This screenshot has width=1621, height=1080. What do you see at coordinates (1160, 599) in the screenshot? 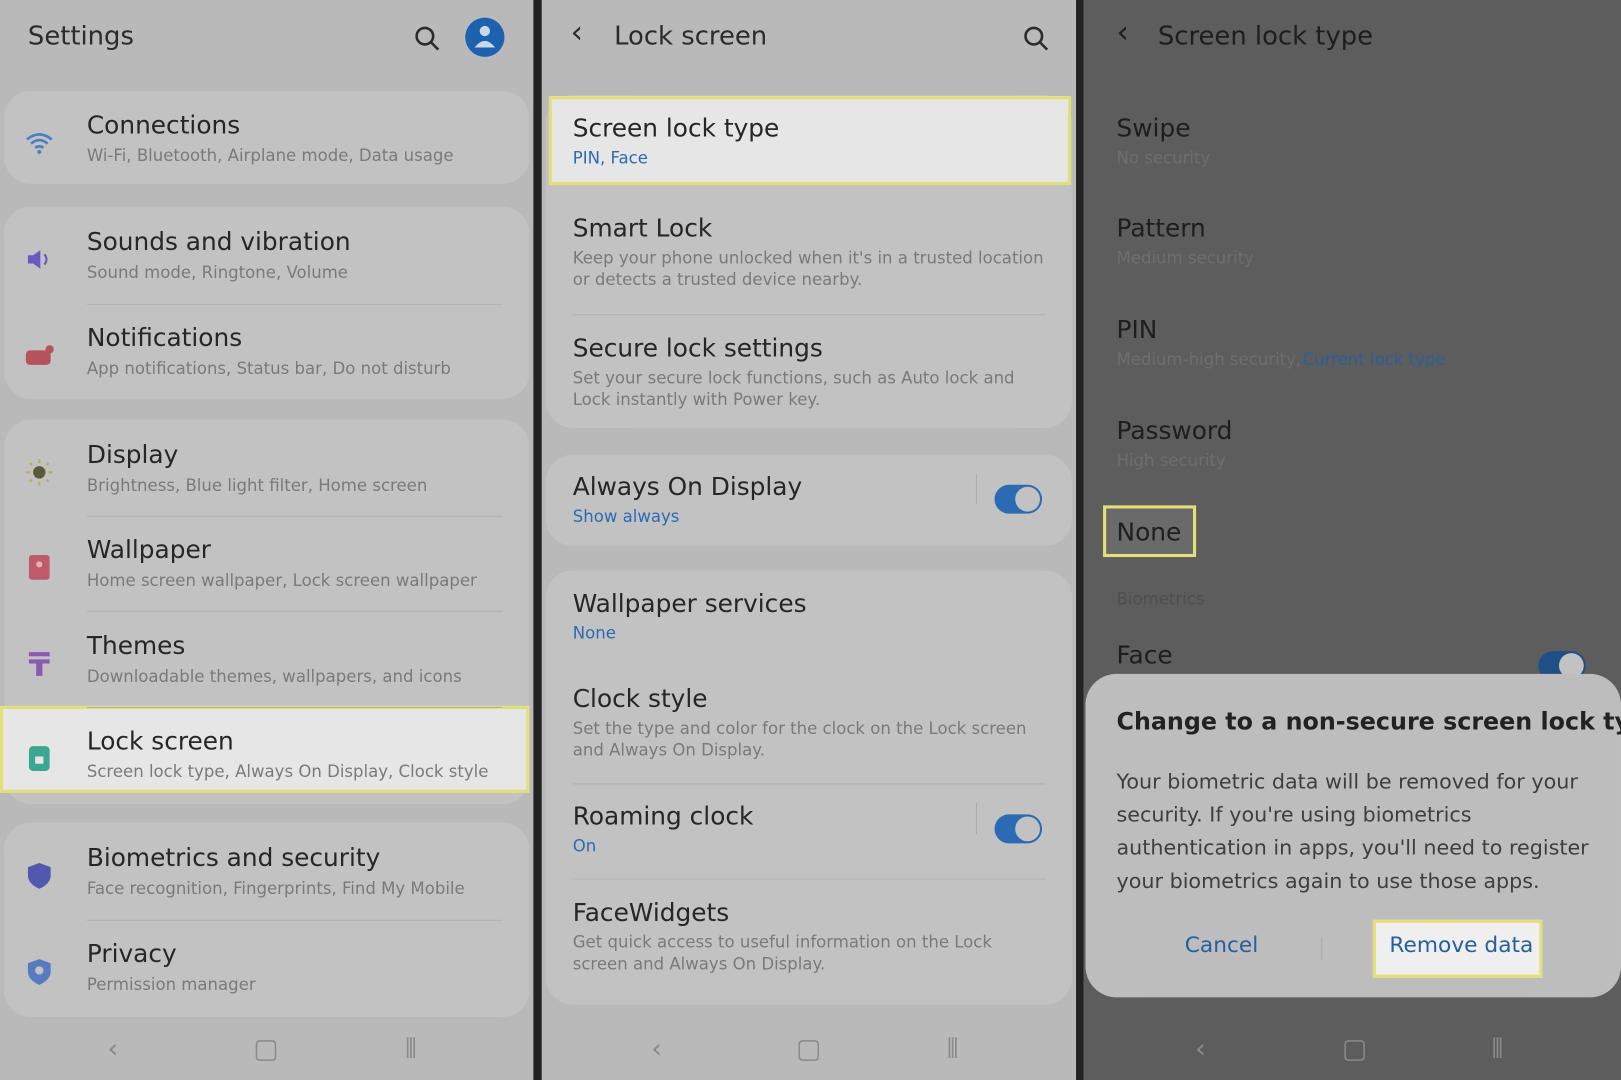
I see `section-header-biometrics: Biometrics` at bounding box center [1160, 599].